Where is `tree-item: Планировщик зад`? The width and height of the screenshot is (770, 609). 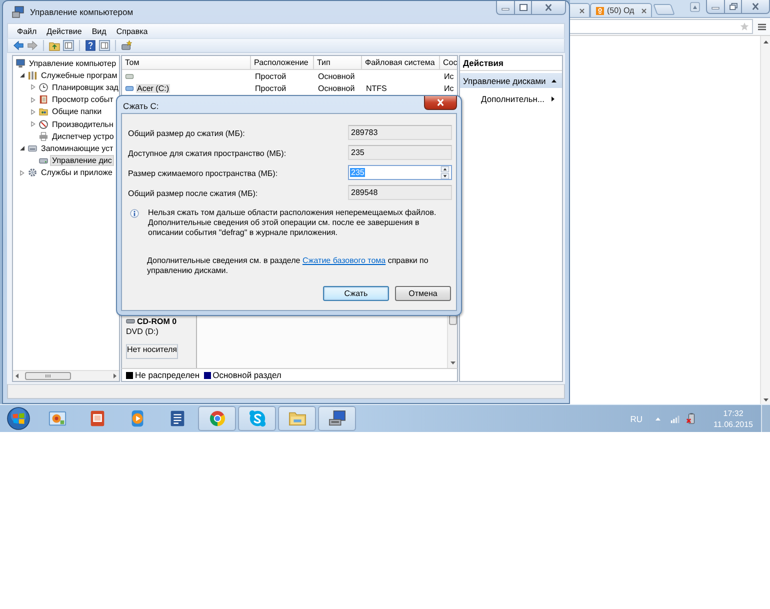 tree-item: Планировщик зад is located at coordinates (84, 87).